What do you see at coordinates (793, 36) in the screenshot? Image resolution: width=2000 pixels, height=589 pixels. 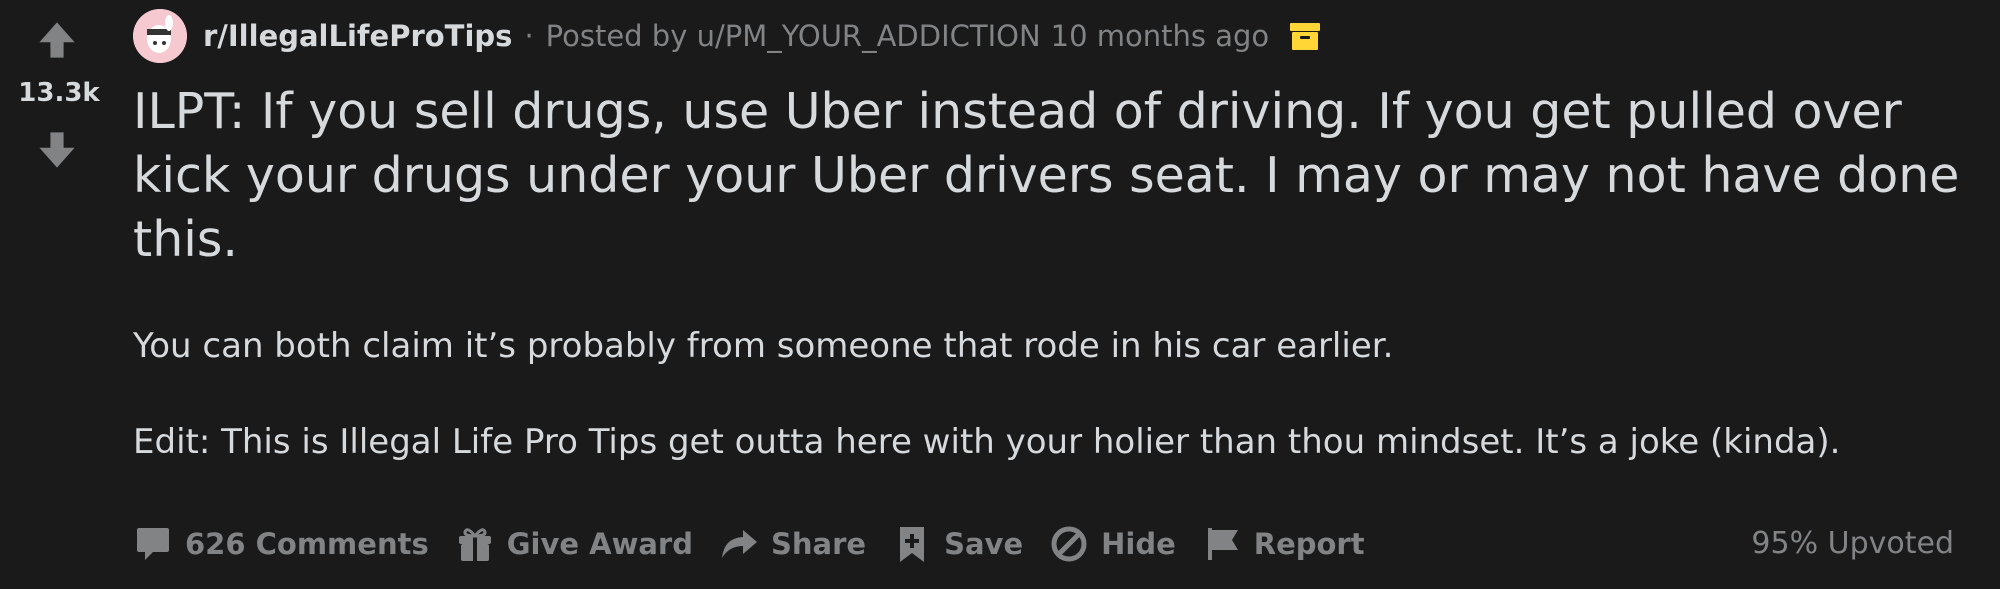 I see `posted-by-link: Posted by u/PM_YOUR_ADDICTION` at bounding box center [793, 36].